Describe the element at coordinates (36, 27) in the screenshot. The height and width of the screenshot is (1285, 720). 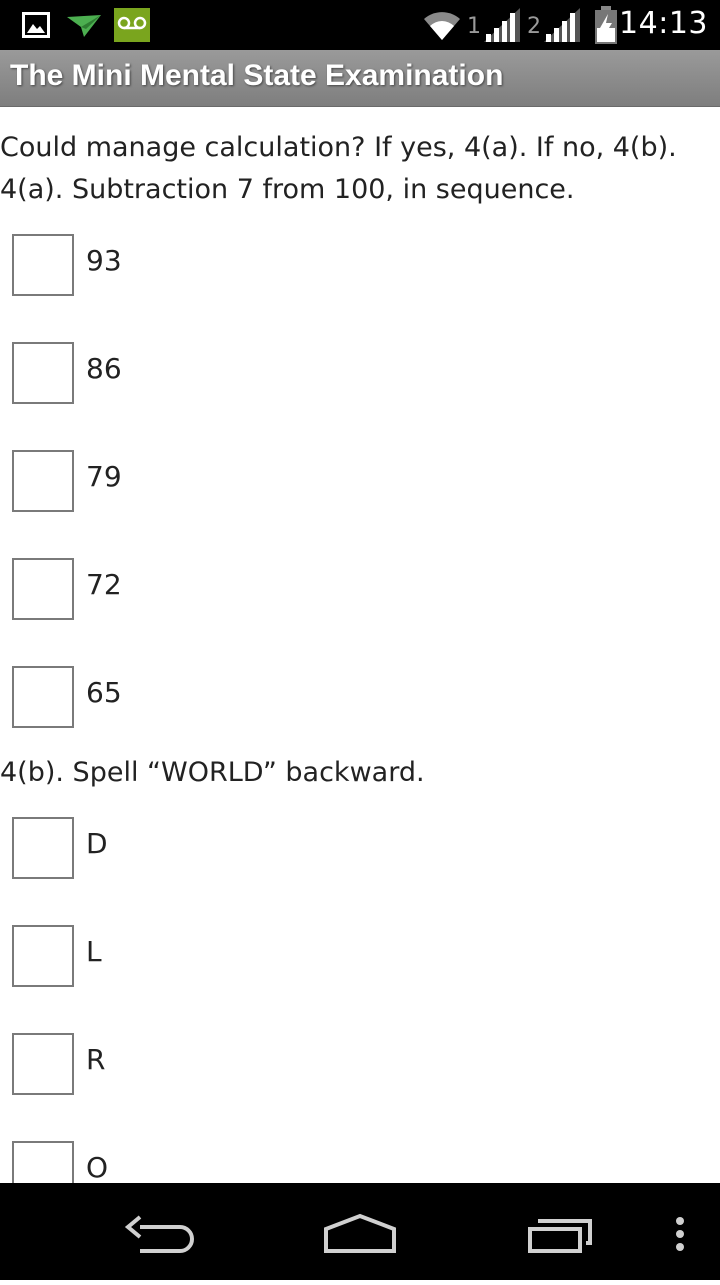
I see `gallery-icon` at that location.